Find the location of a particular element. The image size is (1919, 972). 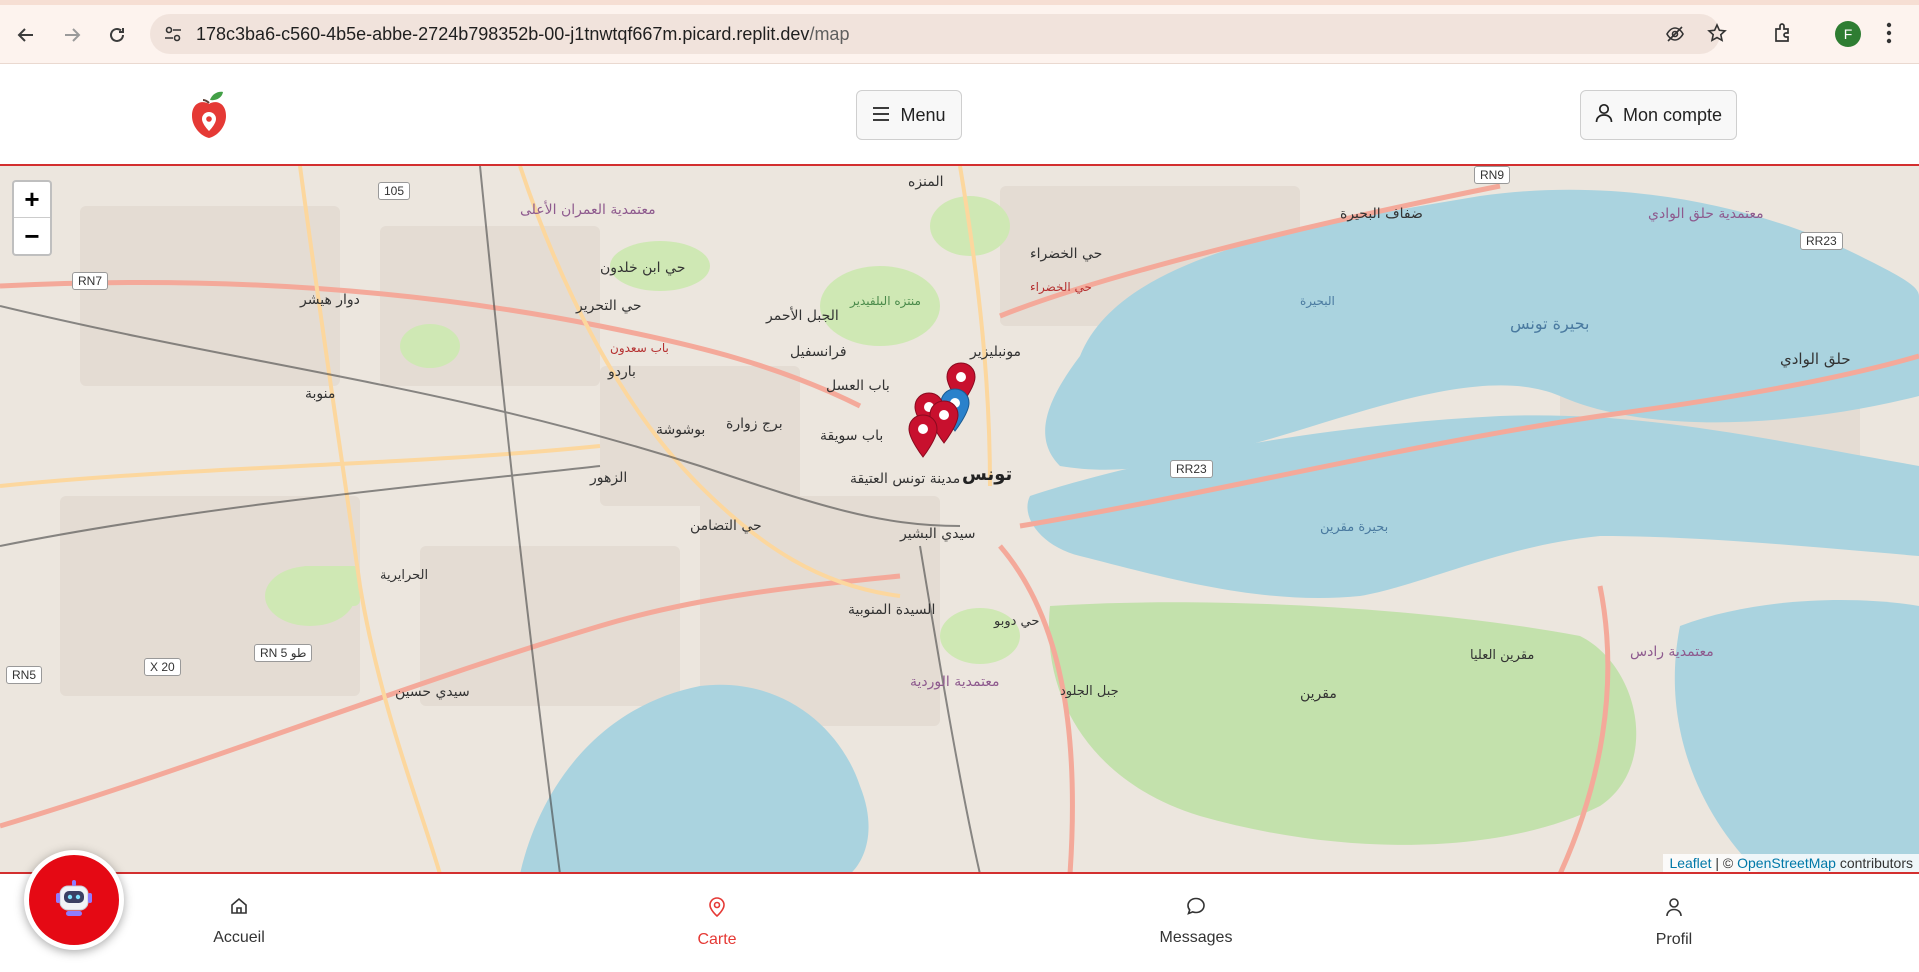

back-icon is located at coordinates (26, 35).